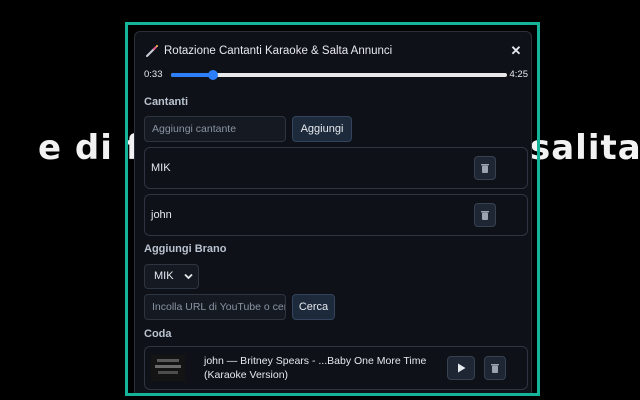 This screenshot has width=640, height=400. What do you see at coordinates (339, 75) in the screenshot?
I see `progress-track` at bounding box center [339, 75].